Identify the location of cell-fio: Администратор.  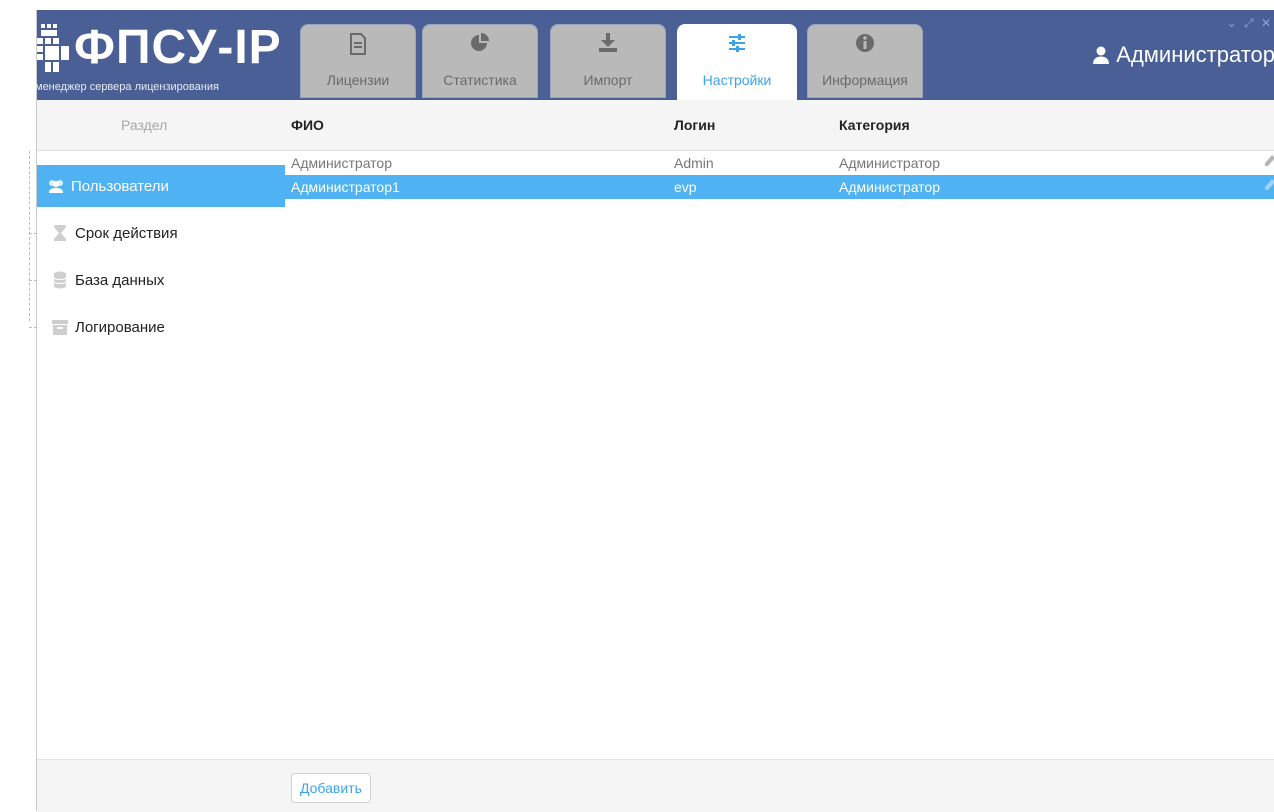
(342, 163).